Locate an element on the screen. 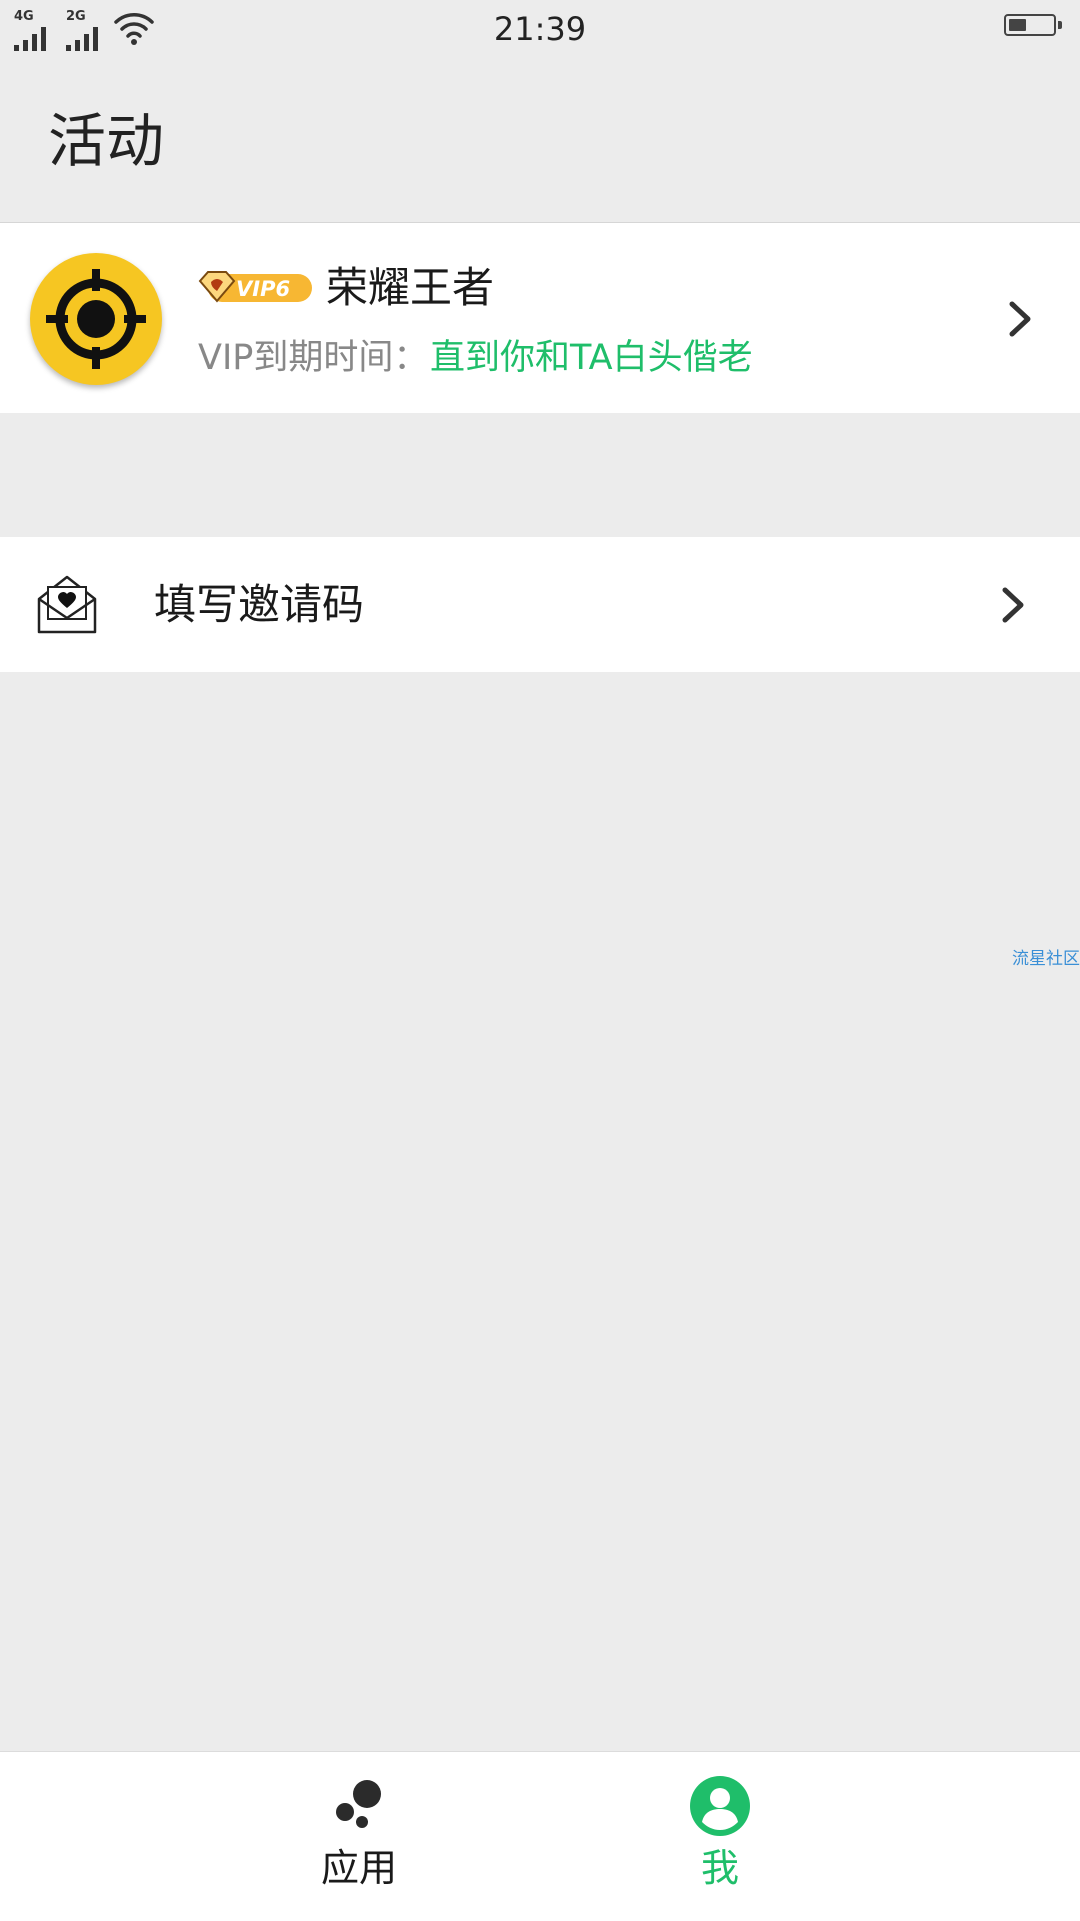  tab-me-label: 我 is located at coordinates (719, 1868).